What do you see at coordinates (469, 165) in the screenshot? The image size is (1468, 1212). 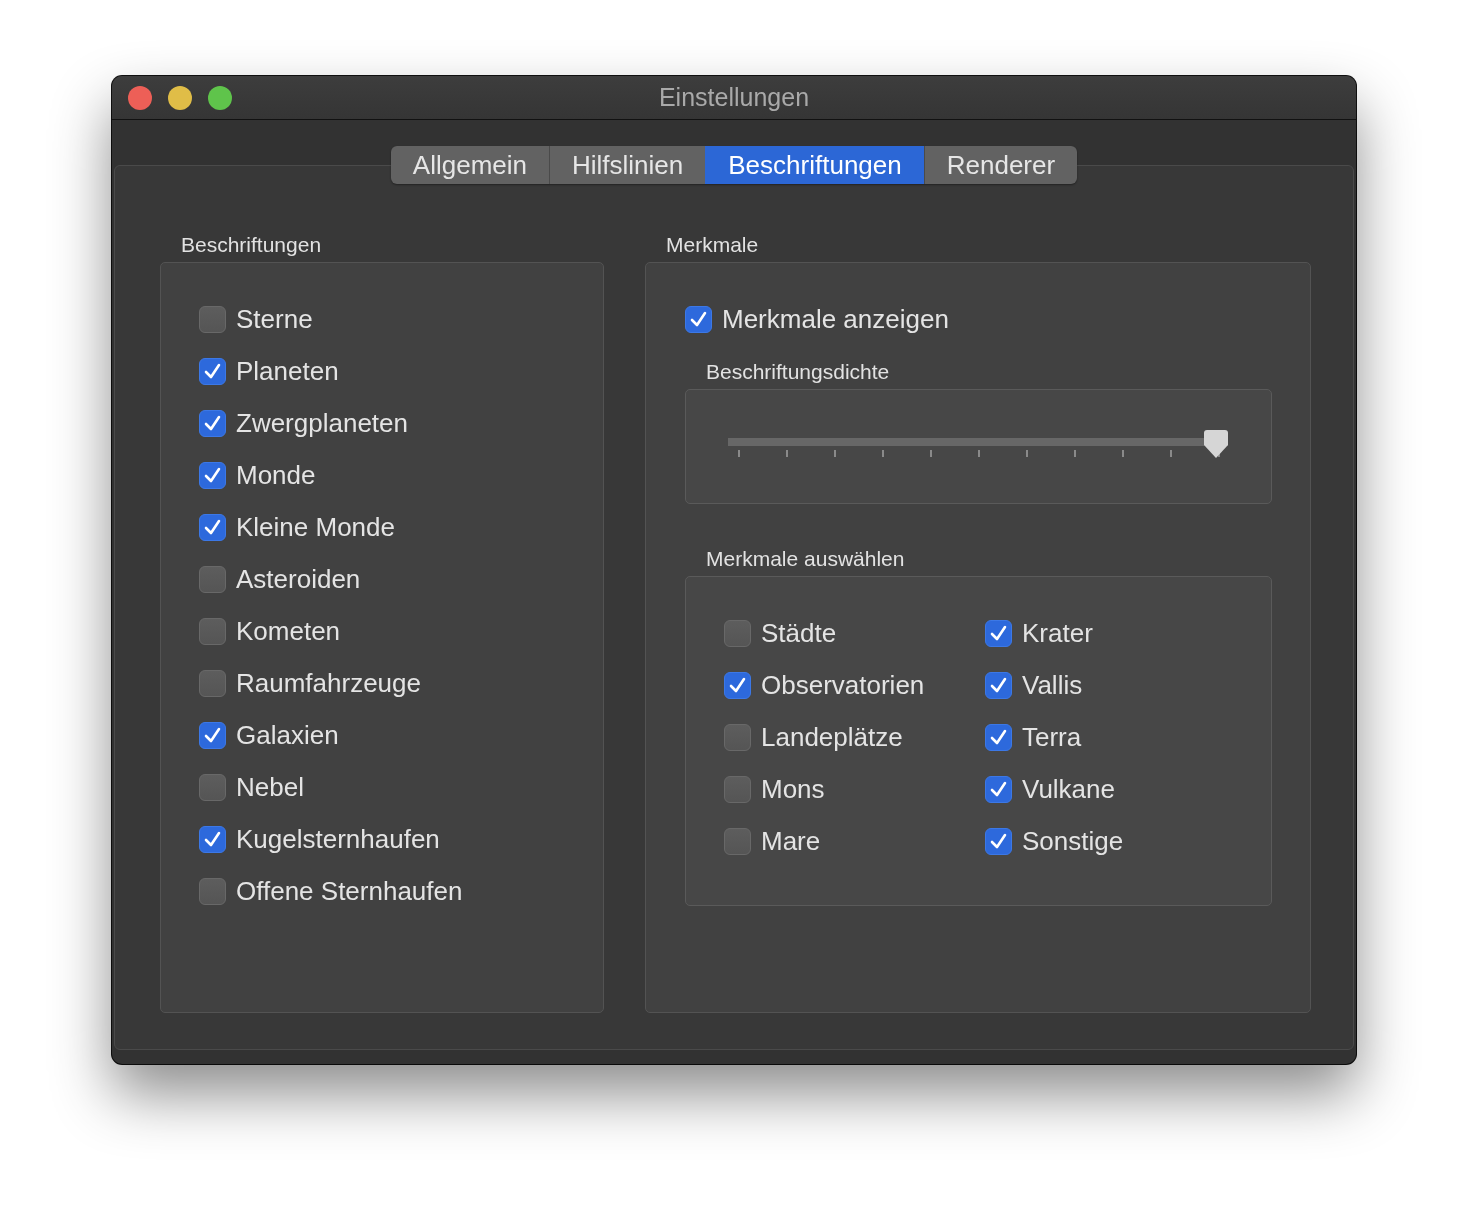 I see `tab: Allgemein` at bounding box center [469, 165].